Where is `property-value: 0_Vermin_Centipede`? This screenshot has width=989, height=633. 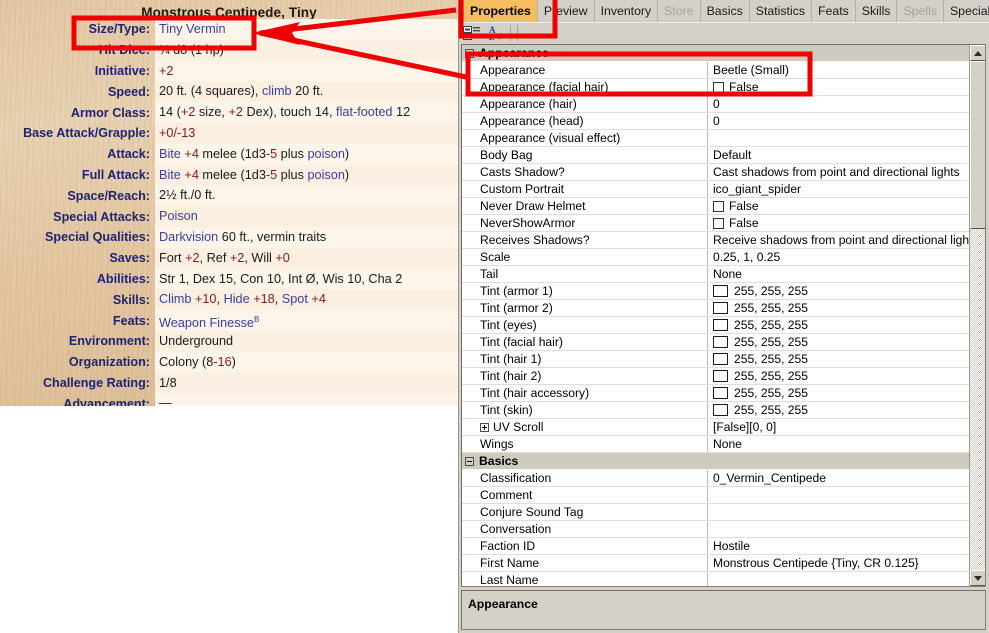
property-value: 0_Vermin_Centipede is located at coordinates (839, 478).